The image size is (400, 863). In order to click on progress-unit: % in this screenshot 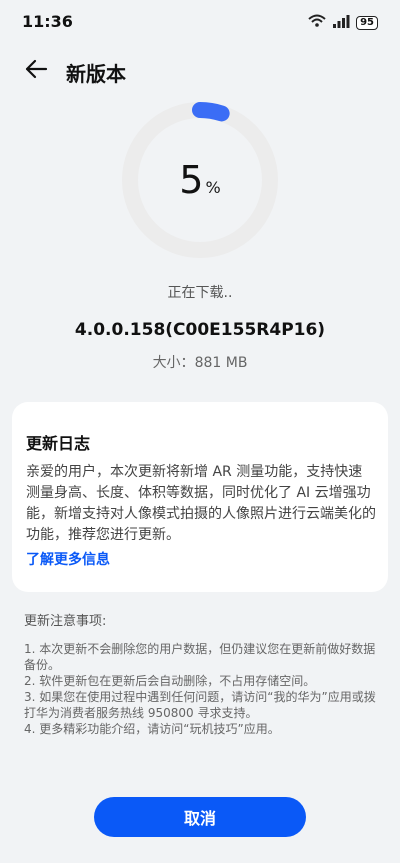, I will do `click(213, 187)`.